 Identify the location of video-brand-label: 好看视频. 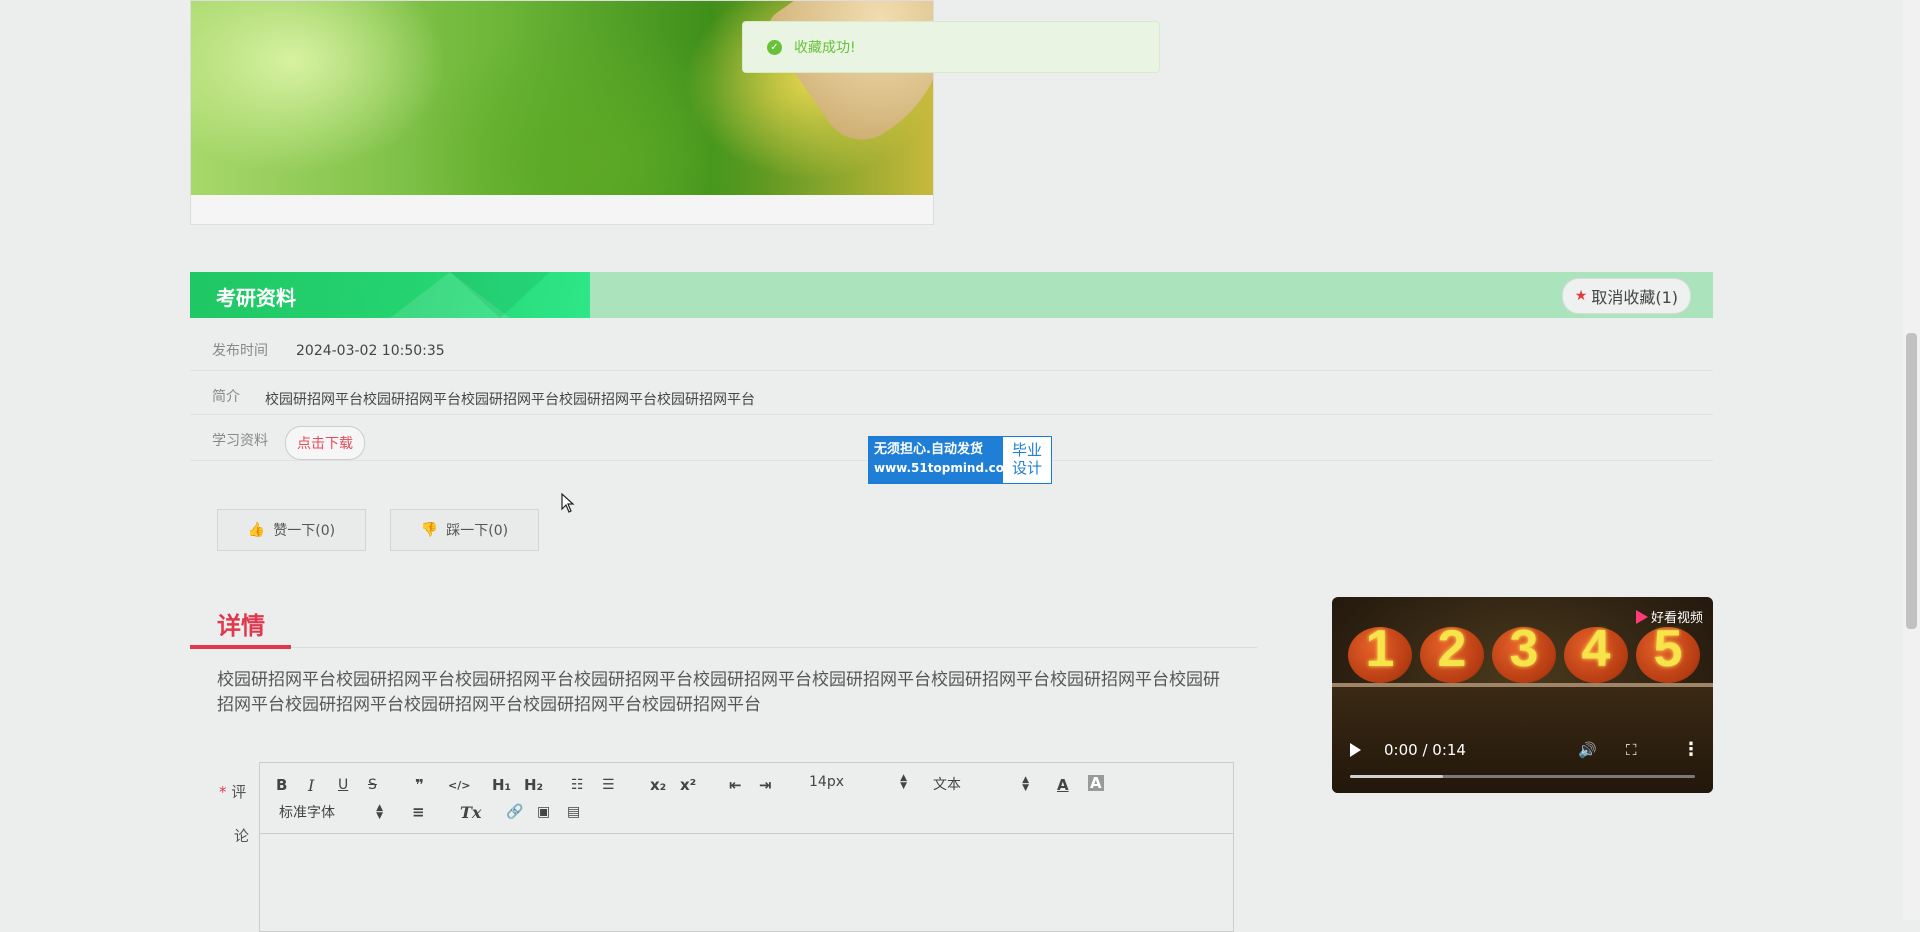
(1676, 618).